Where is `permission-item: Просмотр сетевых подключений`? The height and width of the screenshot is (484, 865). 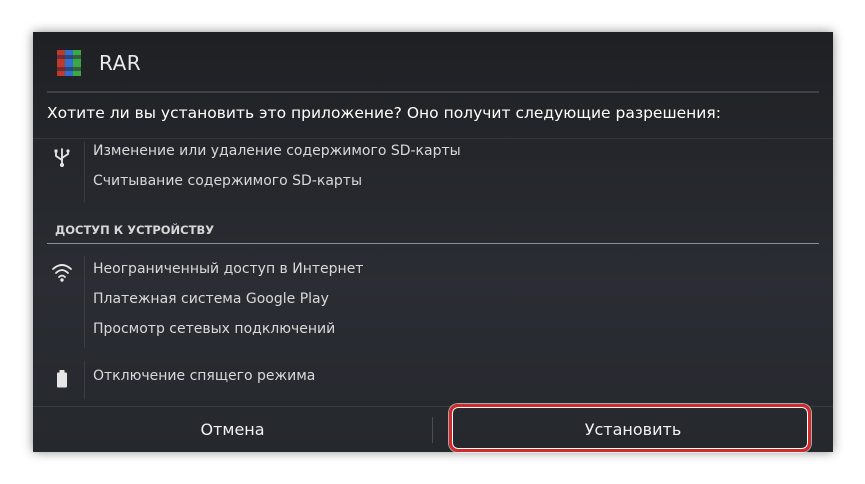 permission-item: Просмотр сетевых подключений is located at coordinates (214, 329).